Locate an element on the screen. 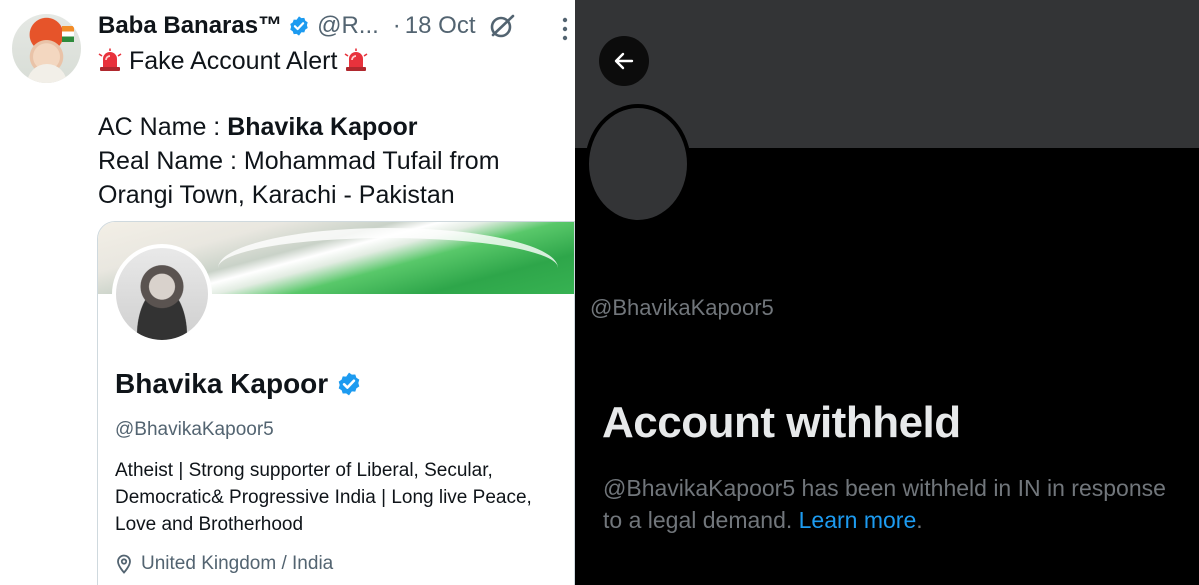  location-pin-icon is located at coordinates (124, 564).